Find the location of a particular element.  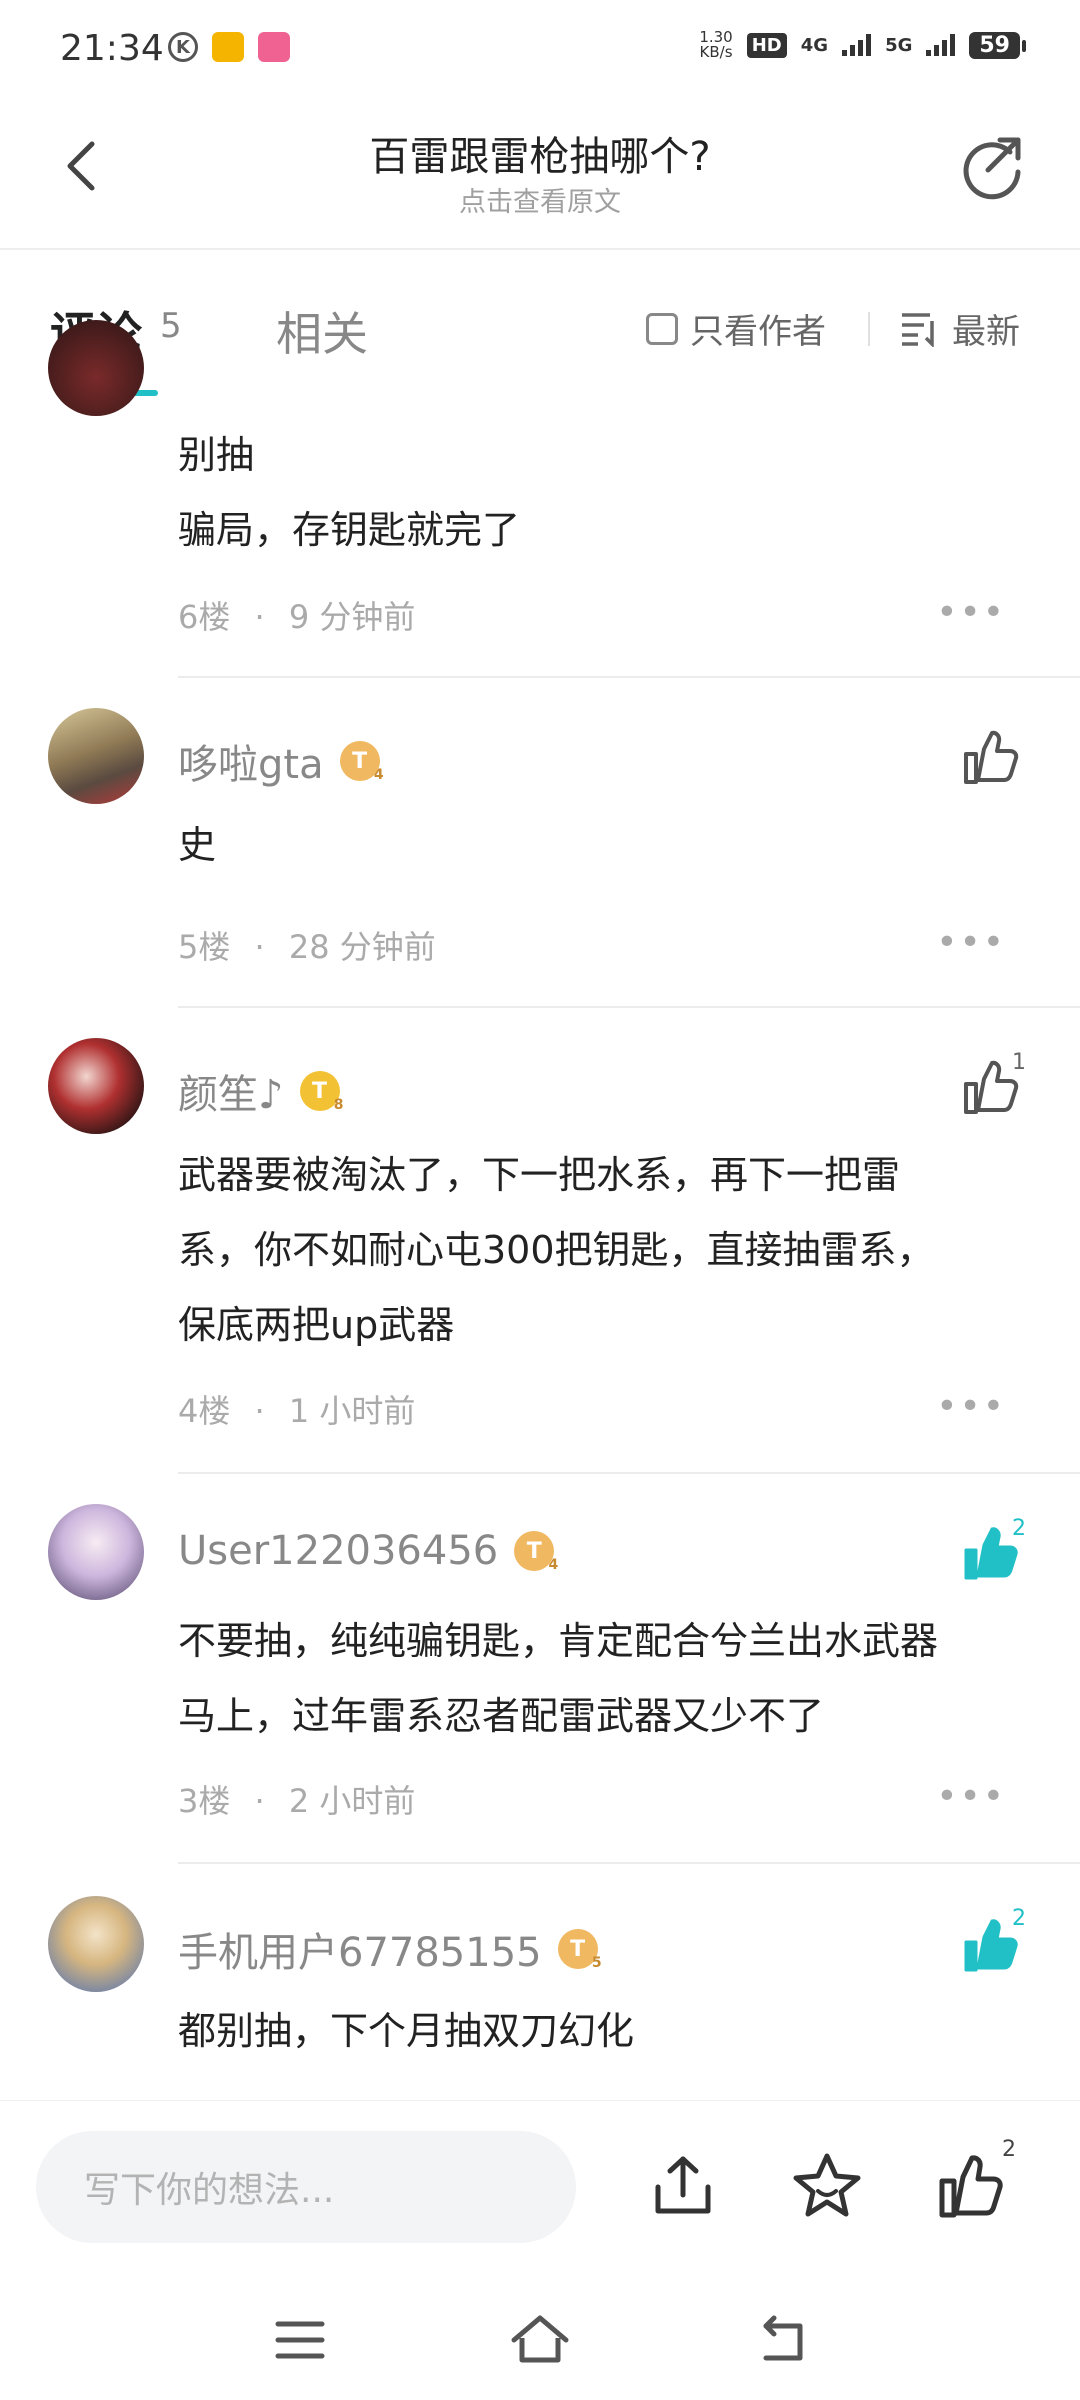

hd-voice-icon: HD is located at coordinates (766, 45).